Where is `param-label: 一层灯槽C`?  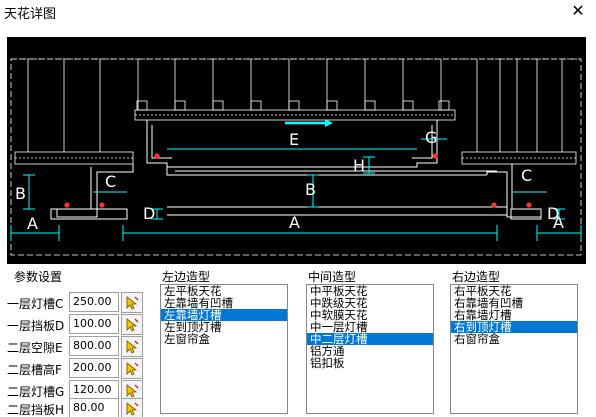
param-label: 一层灯槽C is located at coordinates (35, 304).